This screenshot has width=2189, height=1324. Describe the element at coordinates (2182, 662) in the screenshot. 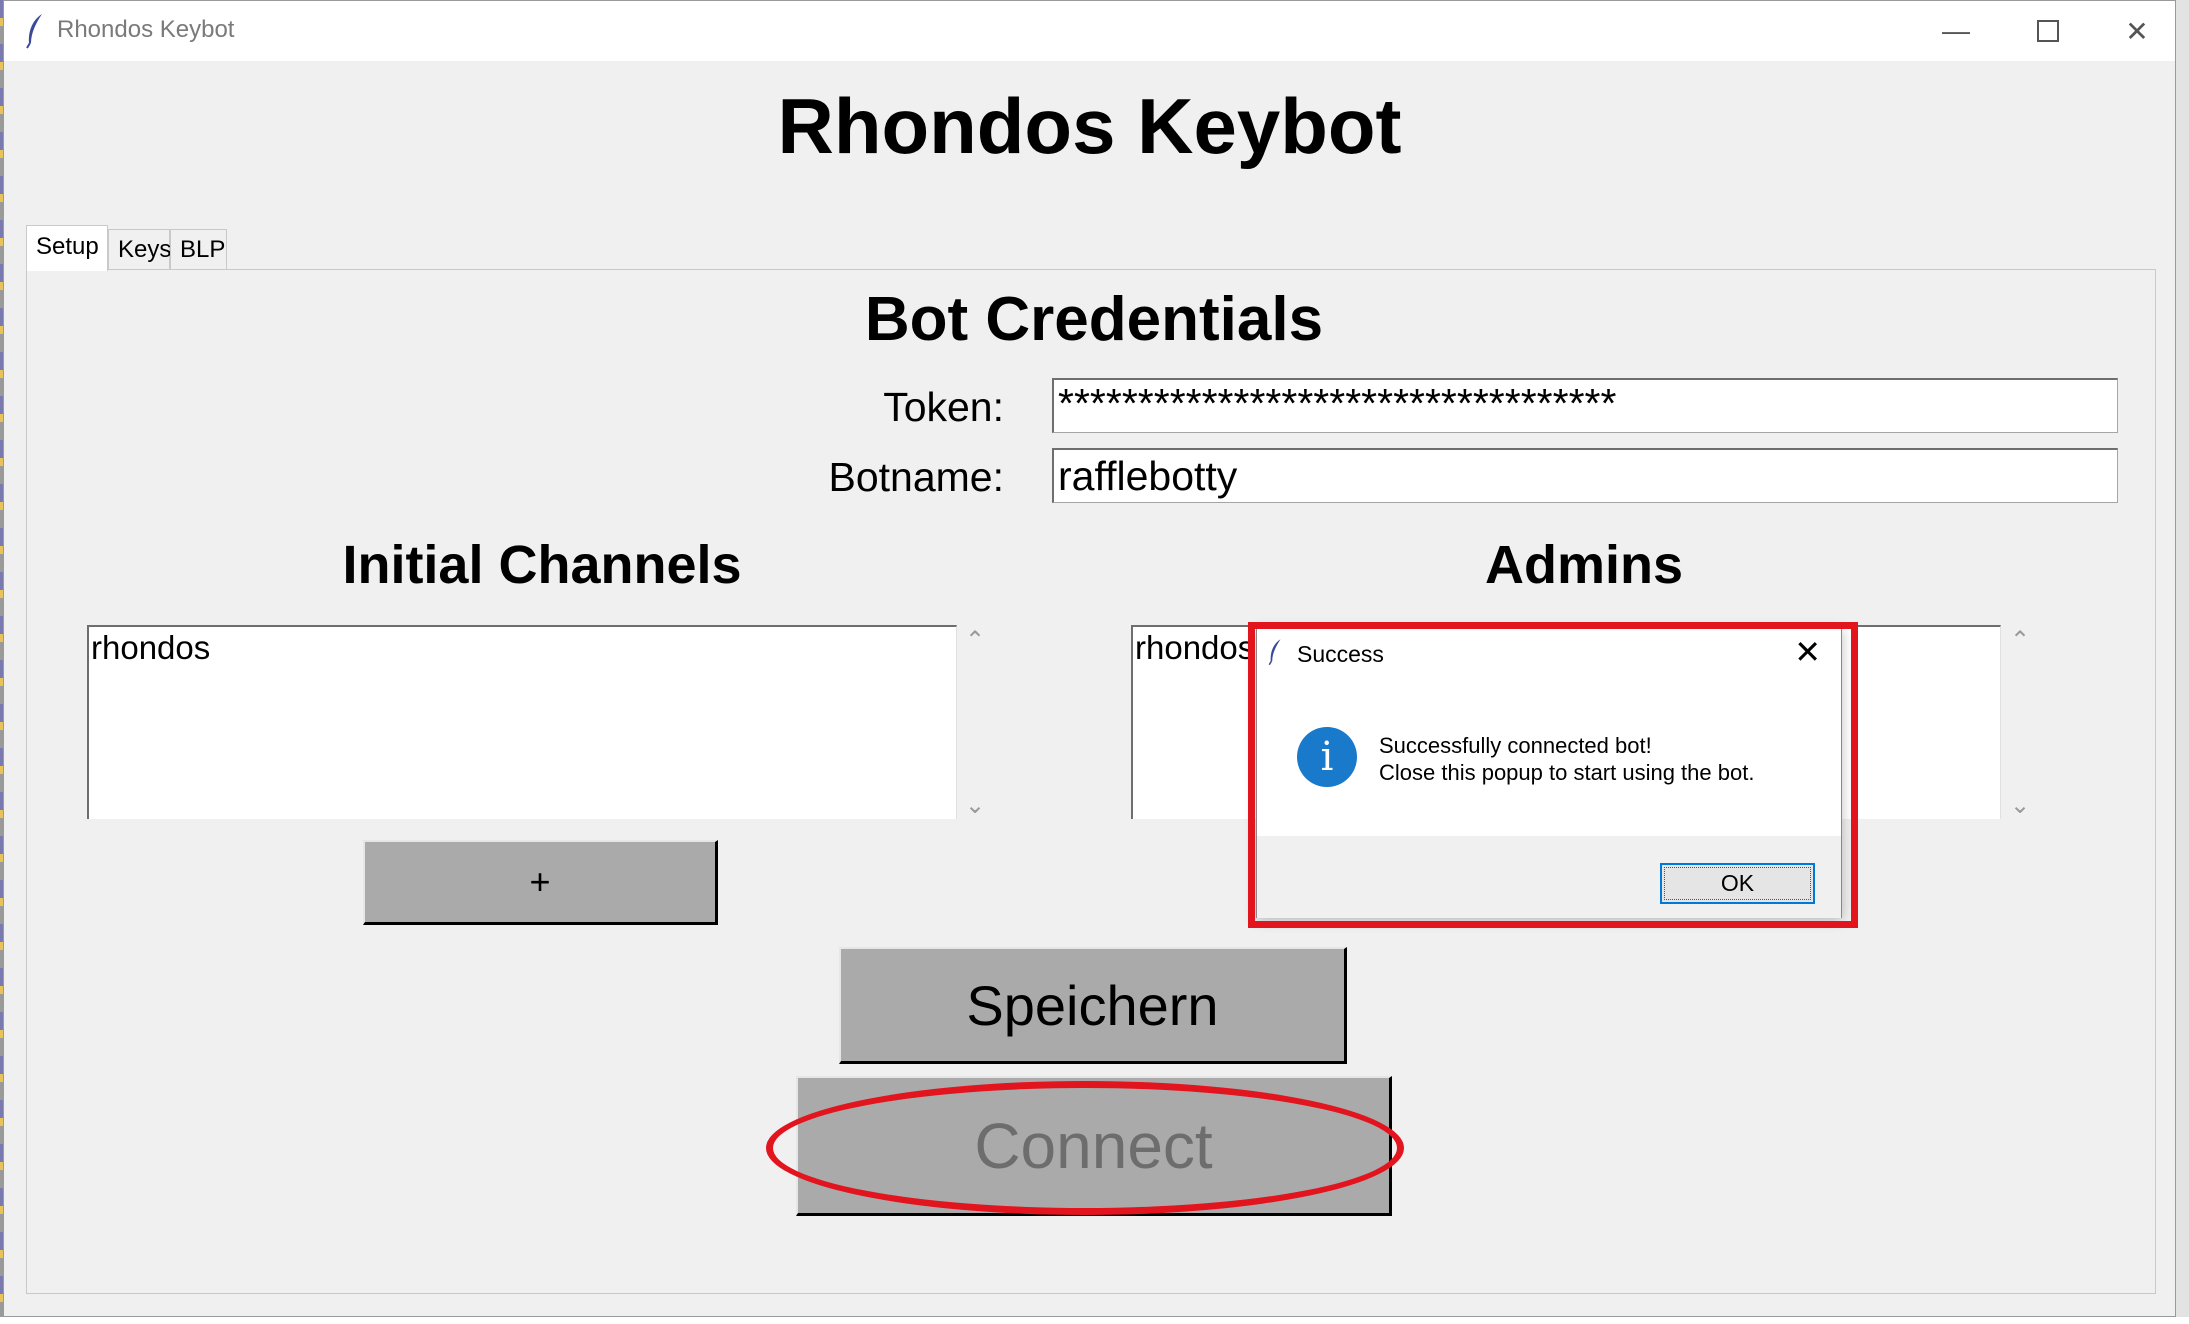

I see `desktop-edge-right` at that location.